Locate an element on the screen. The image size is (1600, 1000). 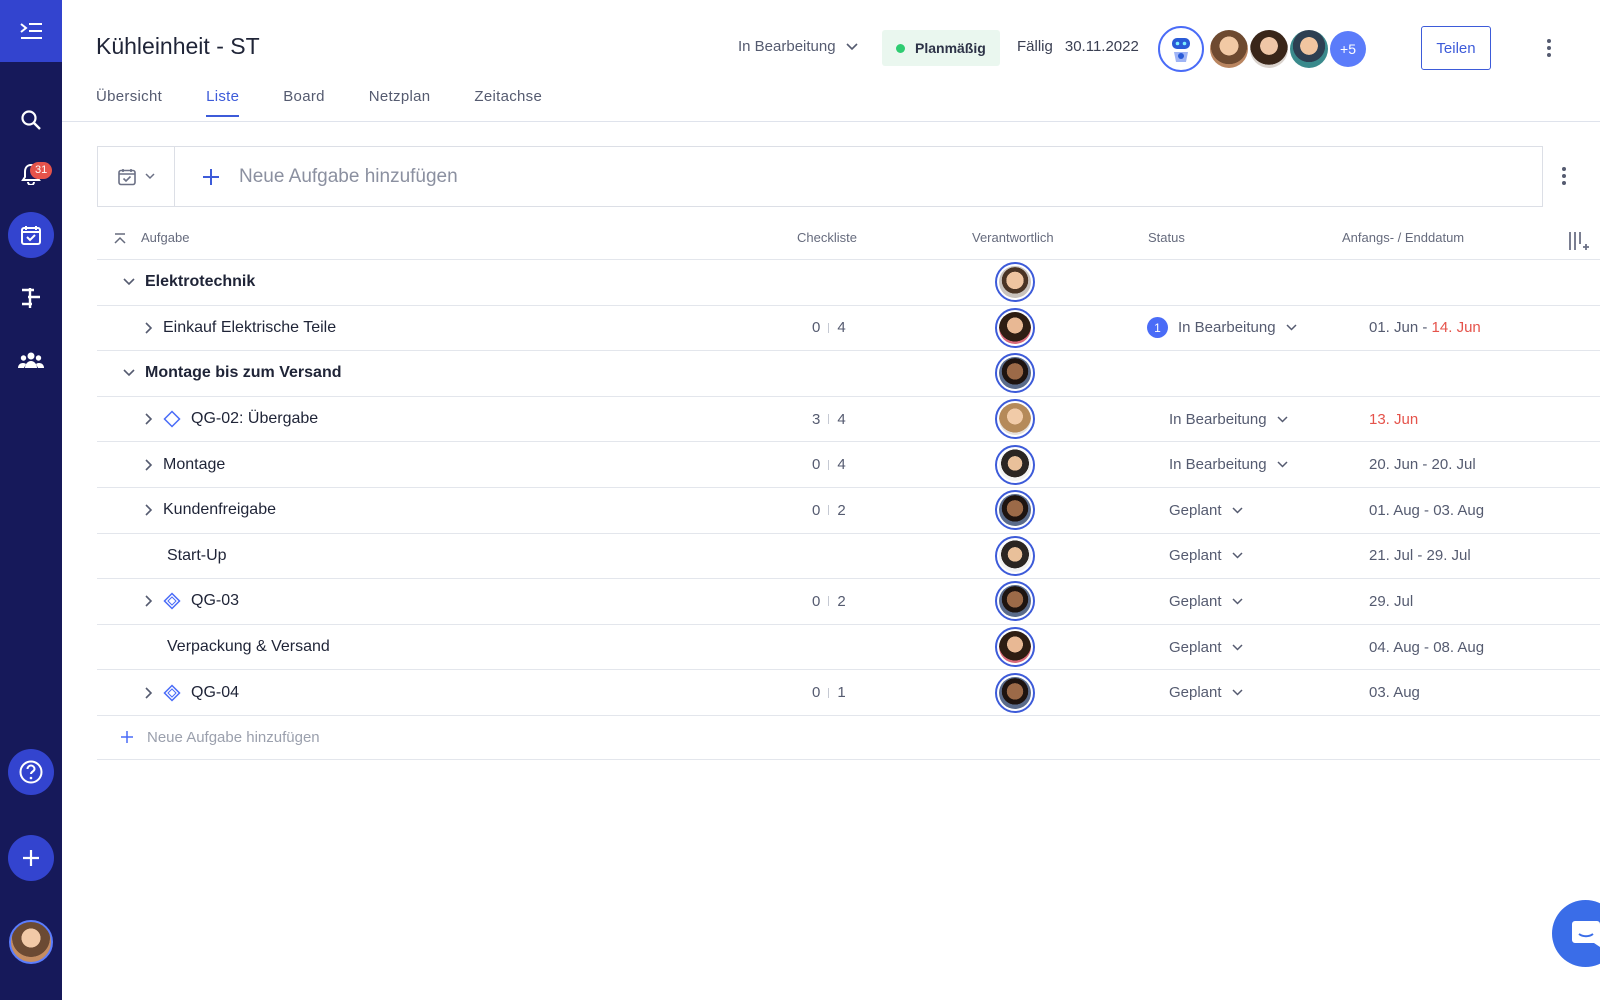
team-nav-button is located at coordinates (31, 360).